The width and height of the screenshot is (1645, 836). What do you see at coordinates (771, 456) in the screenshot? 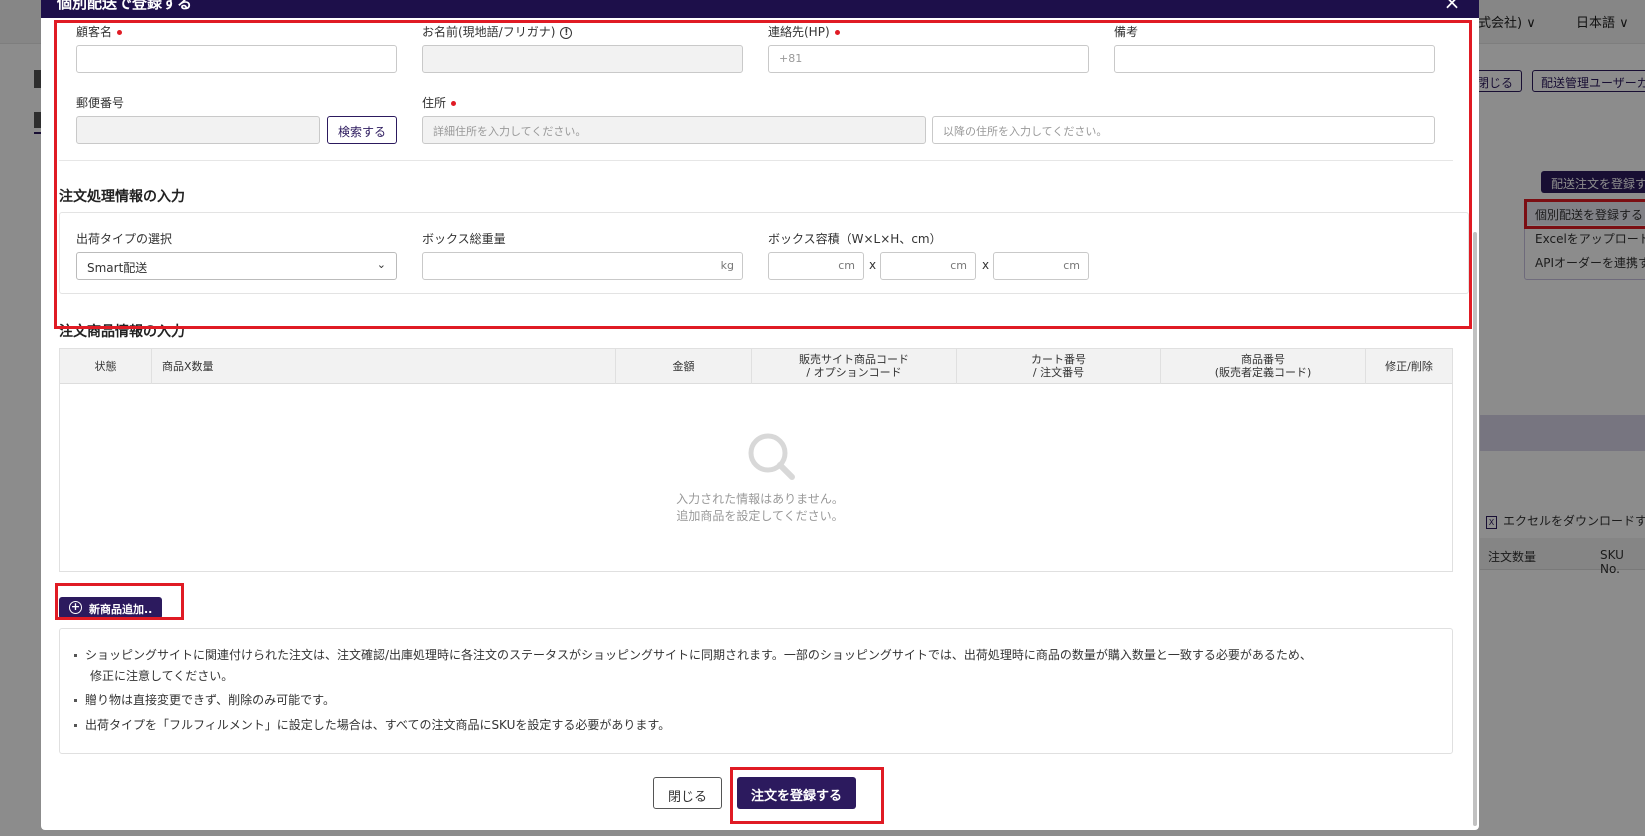
I see `search-empty-icon` at bounding box center [771, 456].